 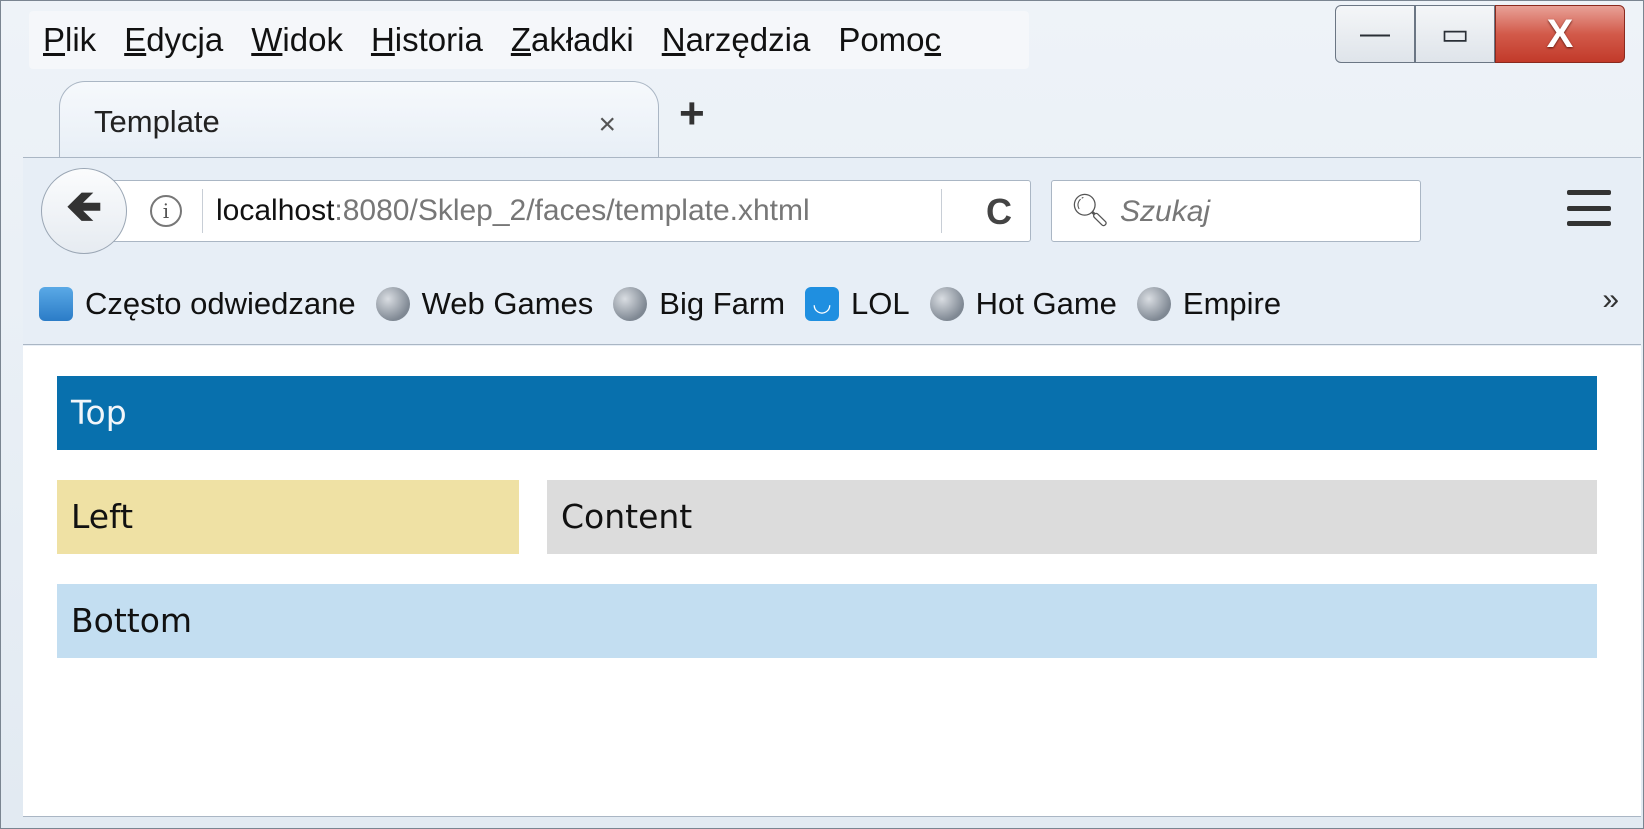 What do you see at coordinates (699, 304) in the screenshot?
I see `bookmark-big-farm: Big Farm` at bounding box center [699, 304].